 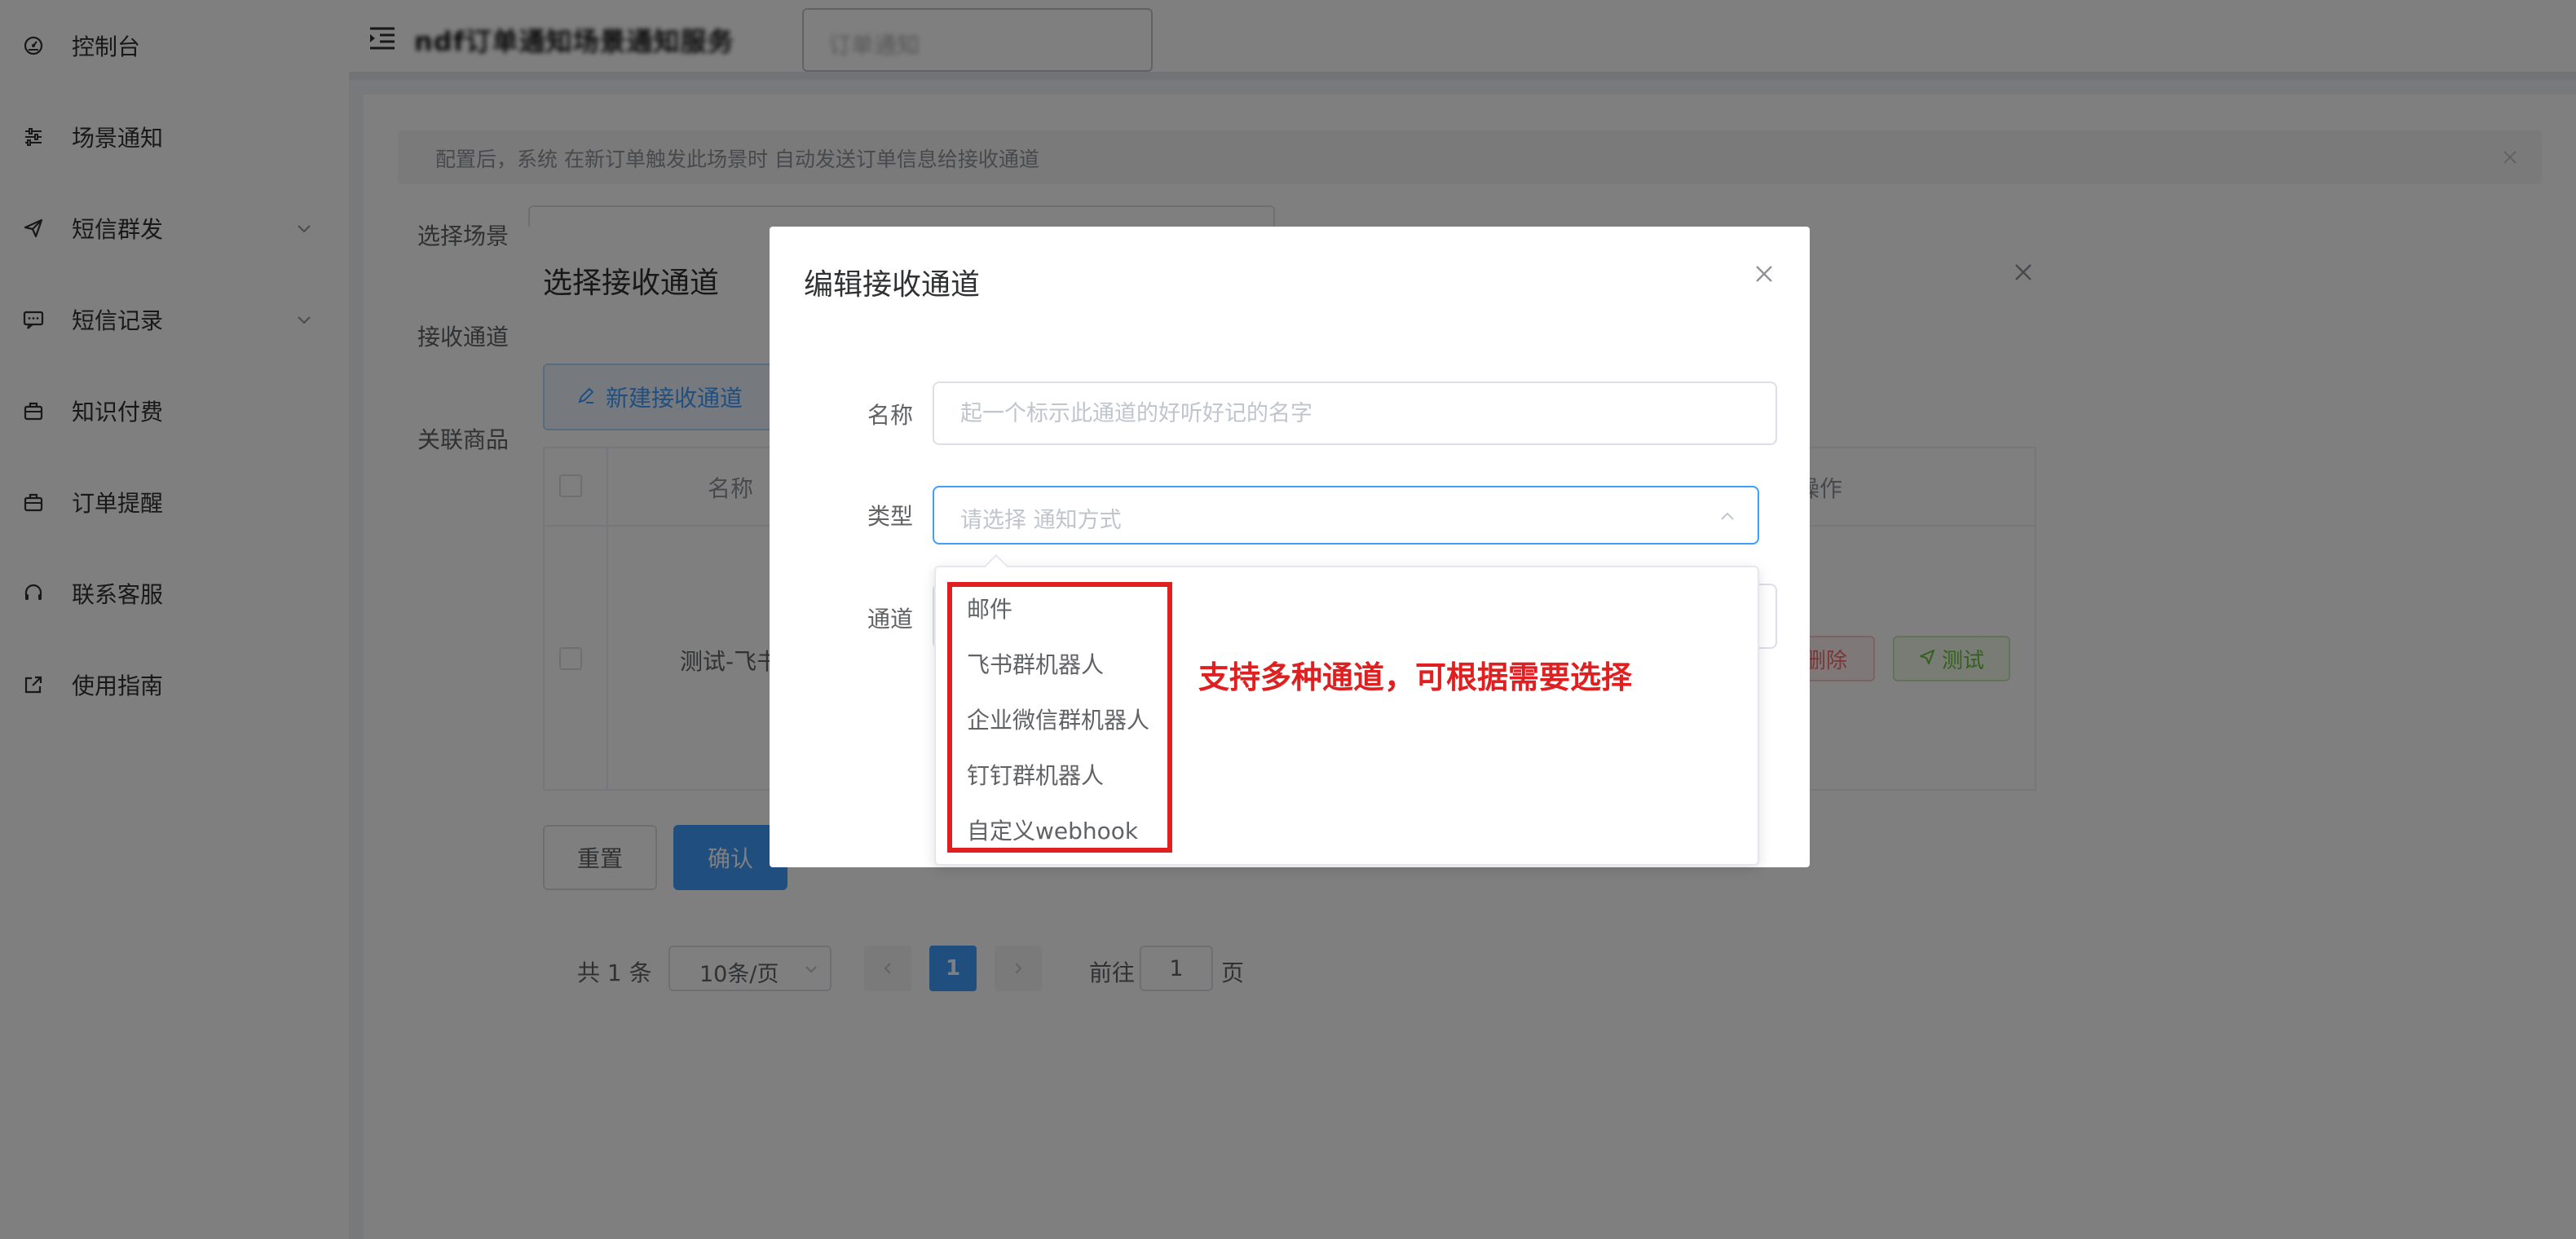 I want to click on type-label: 类型, so click(x=890, y=516).